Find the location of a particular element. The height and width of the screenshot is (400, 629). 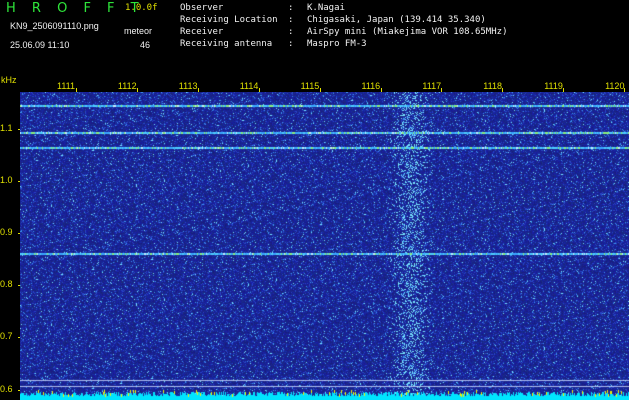

x-tick-label: 1116 is located at coordinates (371, 86).